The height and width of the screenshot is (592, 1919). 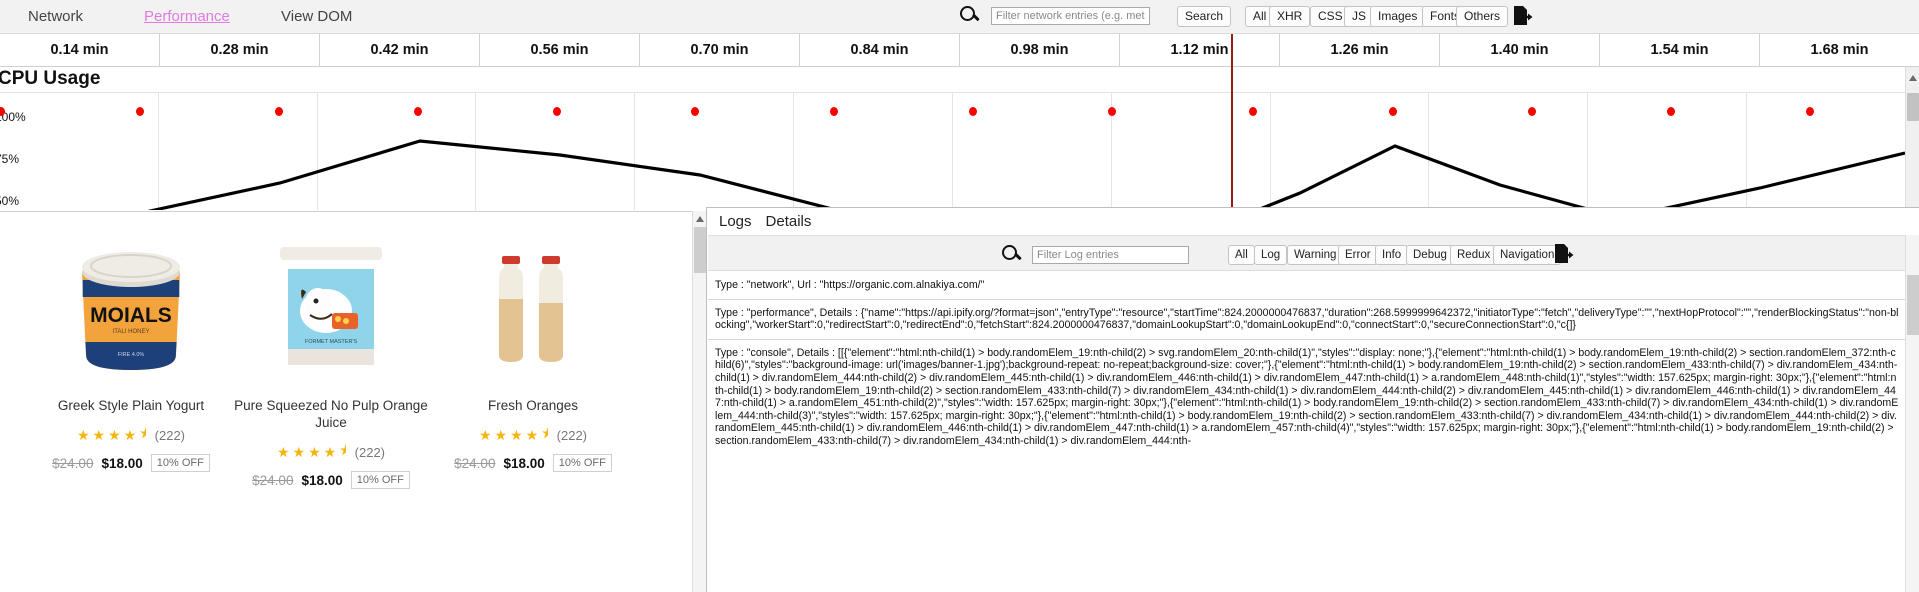 What do you see at coordinates (533, 301) in the screenshot?
I see `fresh-oranges-bottles-image` at bounding box center [533, 301].